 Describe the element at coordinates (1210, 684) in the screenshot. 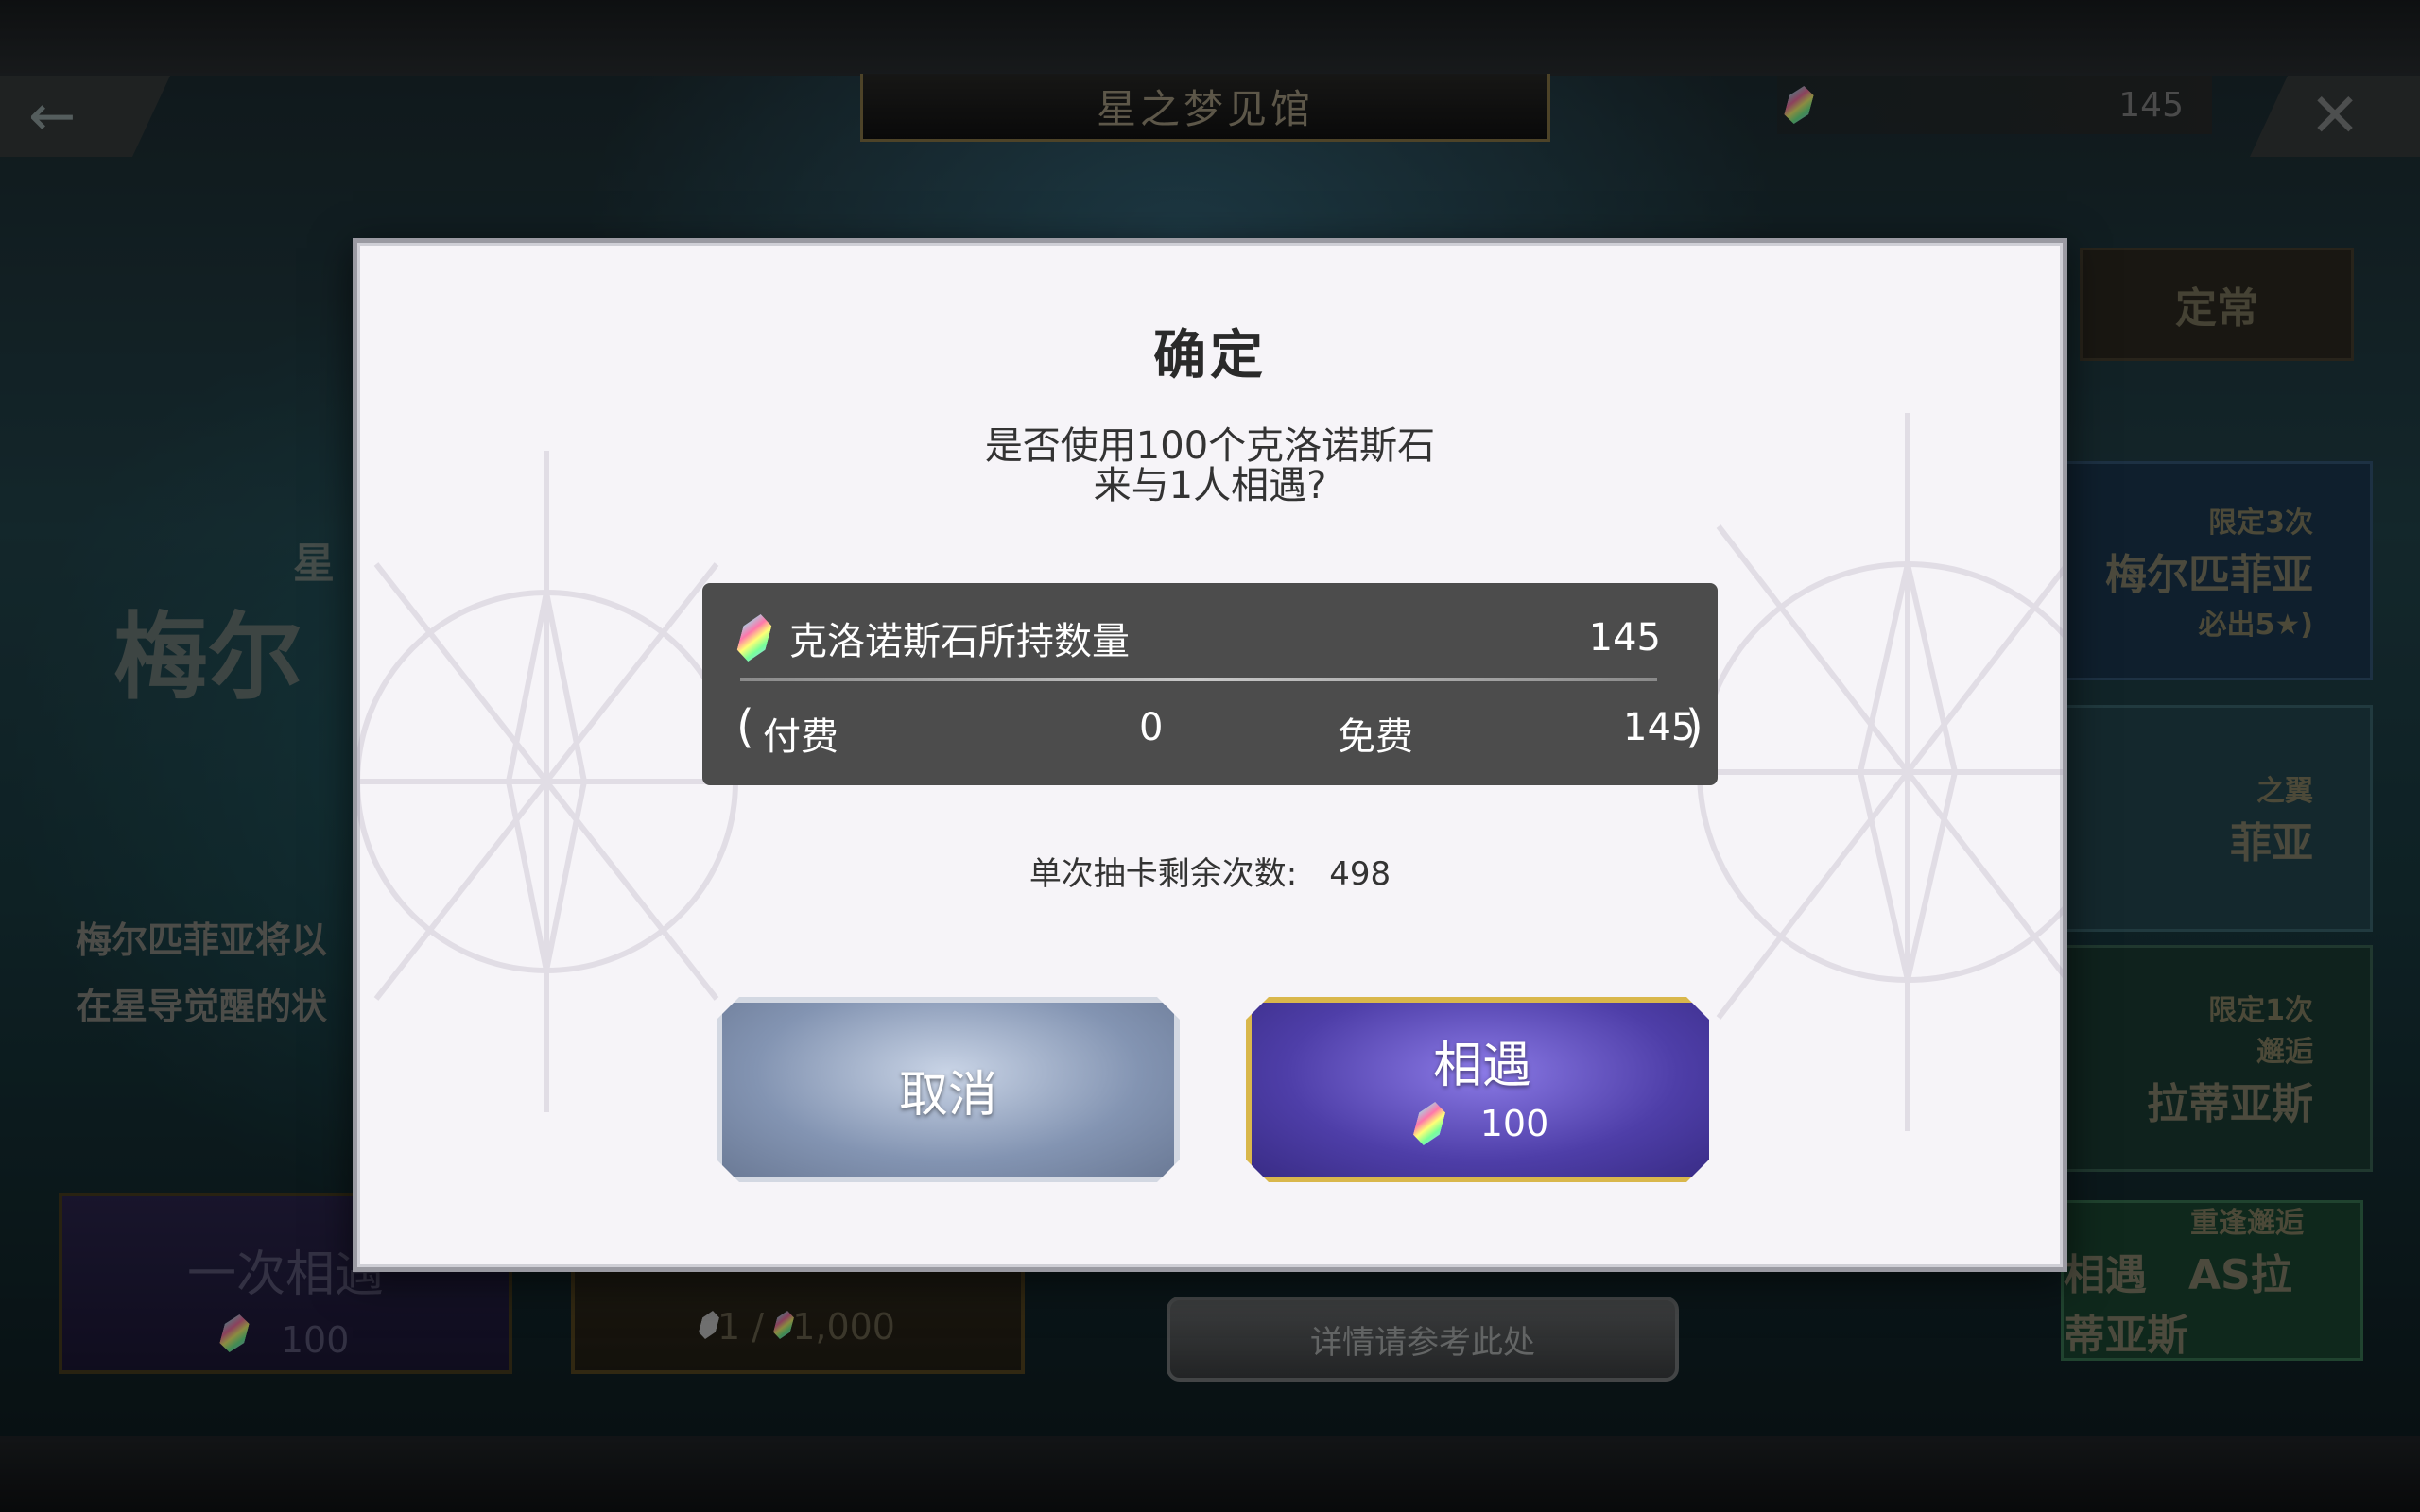

I see `holdings-panel: 克洛诺斯石所持数量 145 ( 付费 0 免费 145 )` at that location.